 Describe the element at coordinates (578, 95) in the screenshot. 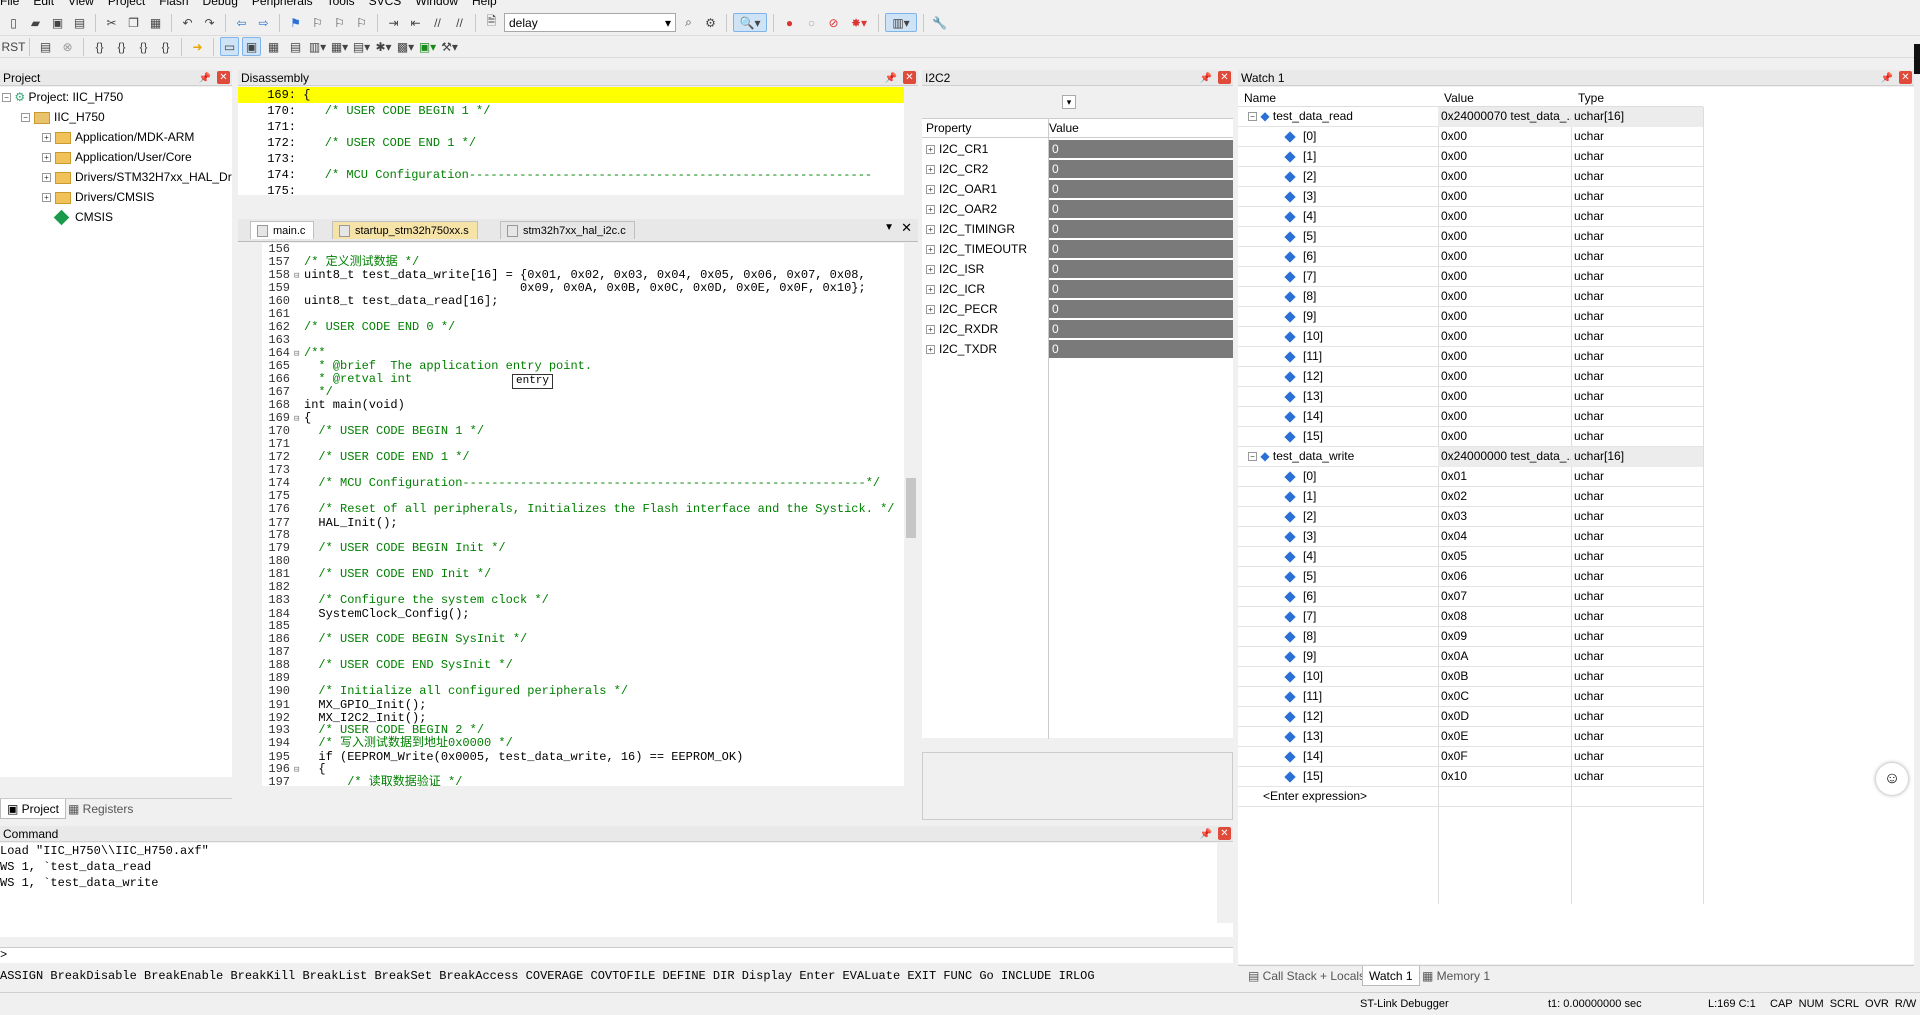

I see `disasm-line: 169: {` at that location.